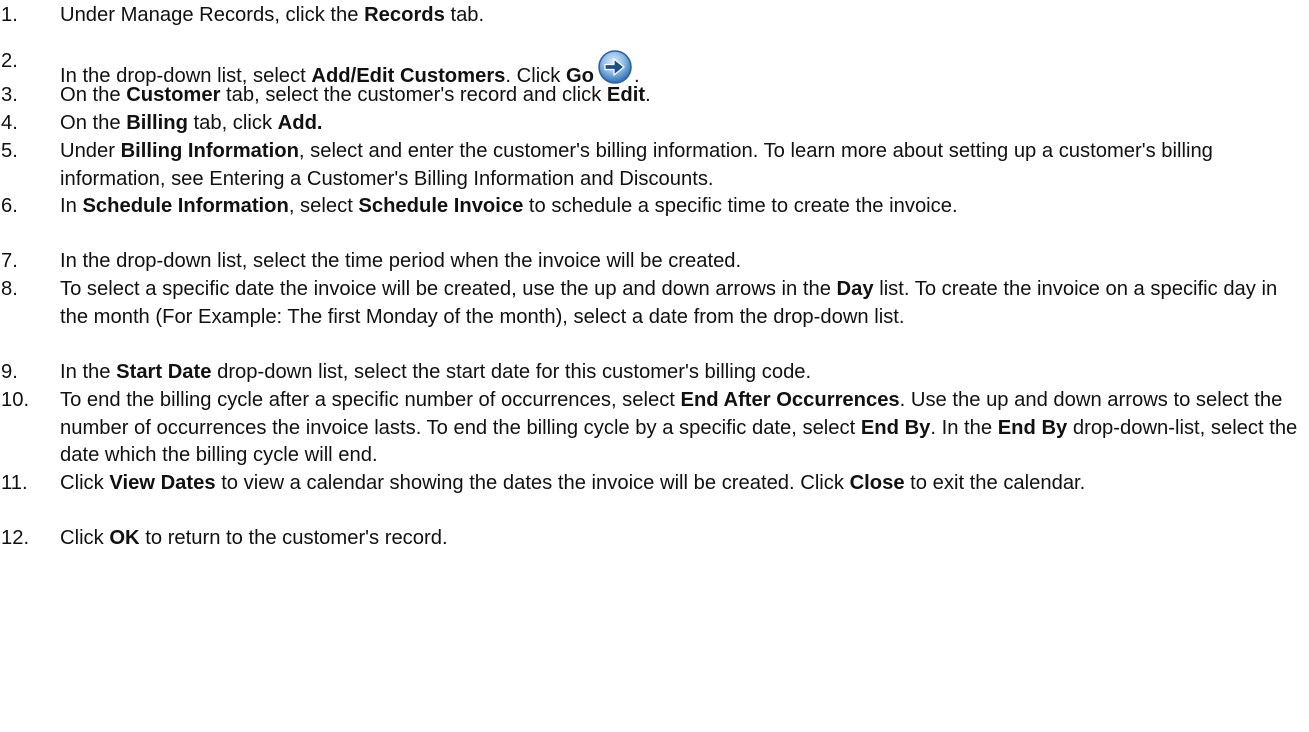 The height and width of the screenshot is (732, 1309). Describe the element at coordinates (88, 372) in the screenshot. I see `step-text-run: In the` at that location.